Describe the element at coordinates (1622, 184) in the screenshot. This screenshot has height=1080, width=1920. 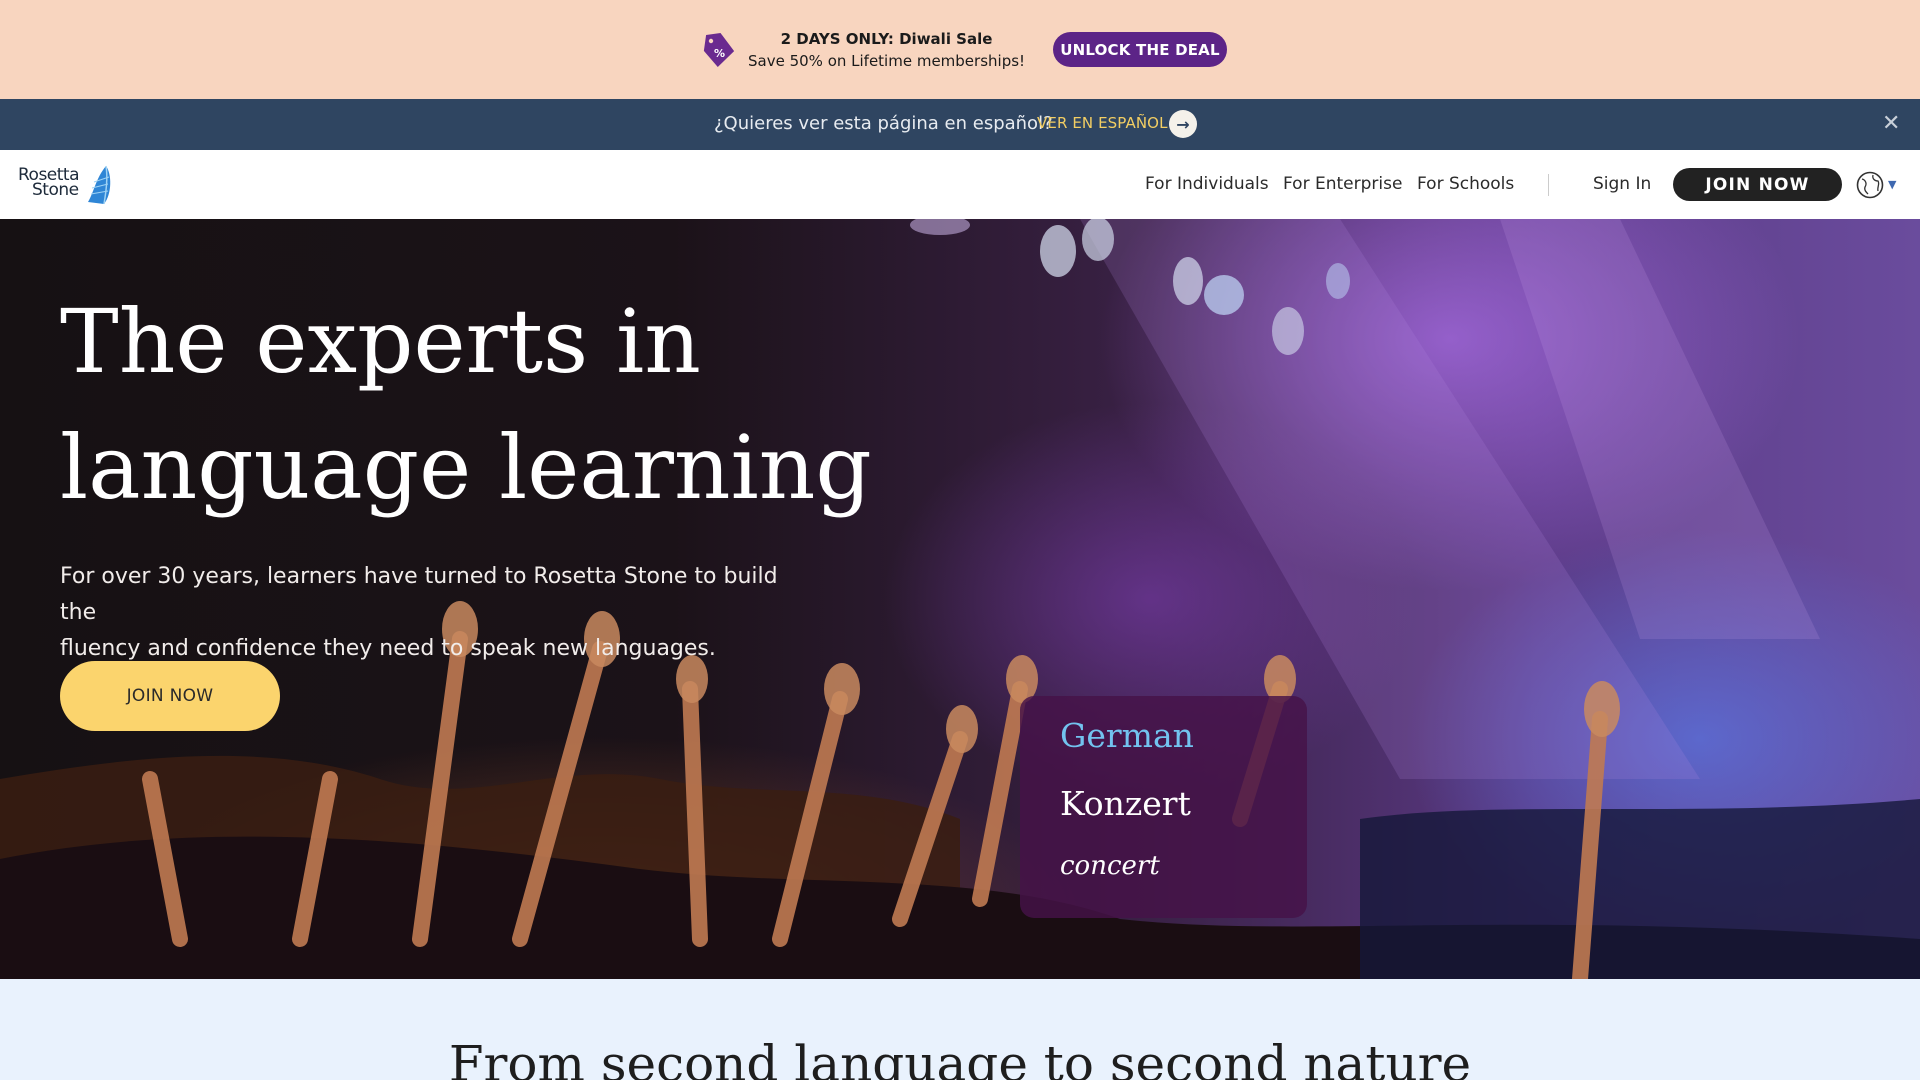
I see `sign-in-link: Sign In` at that location.